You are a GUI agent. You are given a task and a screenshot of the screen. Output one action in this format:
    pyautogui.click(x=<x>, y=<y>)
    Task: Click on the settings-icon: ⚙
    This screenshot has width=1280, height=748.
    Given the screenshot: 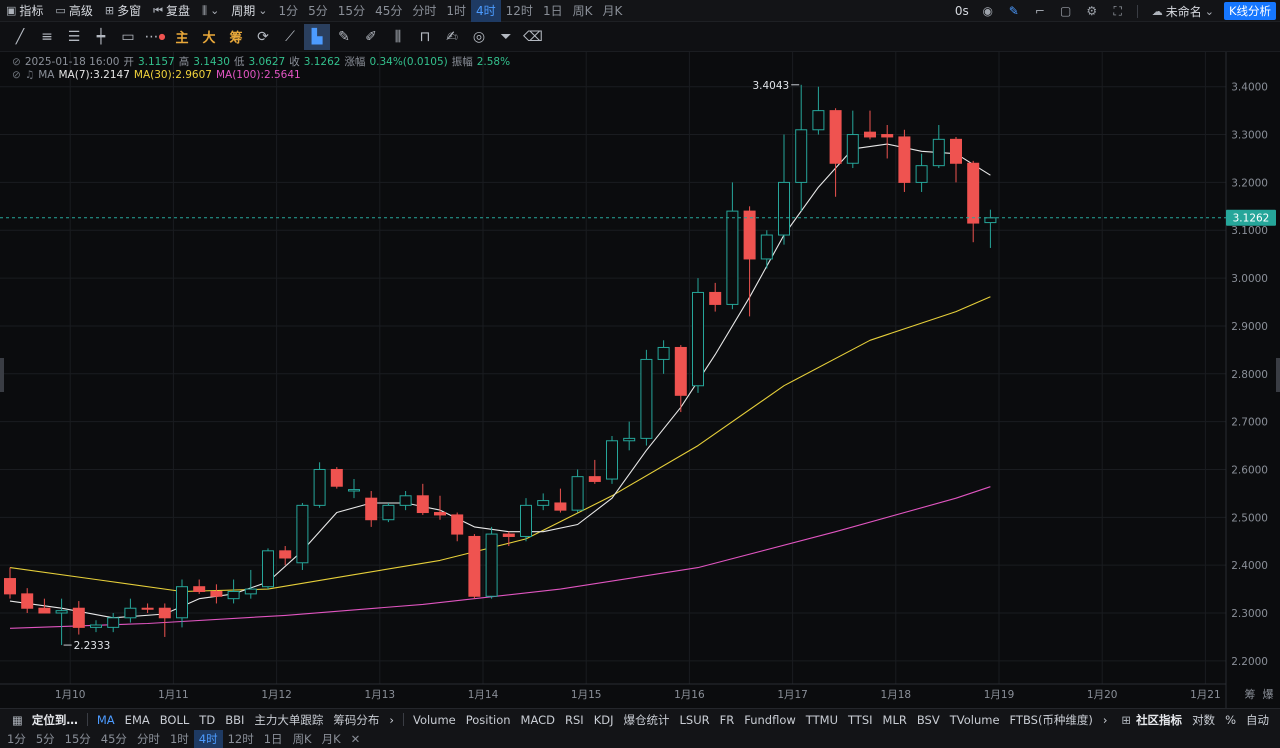 What is the action you would take?
    pyautogui.click(x=1092, y=11)
    